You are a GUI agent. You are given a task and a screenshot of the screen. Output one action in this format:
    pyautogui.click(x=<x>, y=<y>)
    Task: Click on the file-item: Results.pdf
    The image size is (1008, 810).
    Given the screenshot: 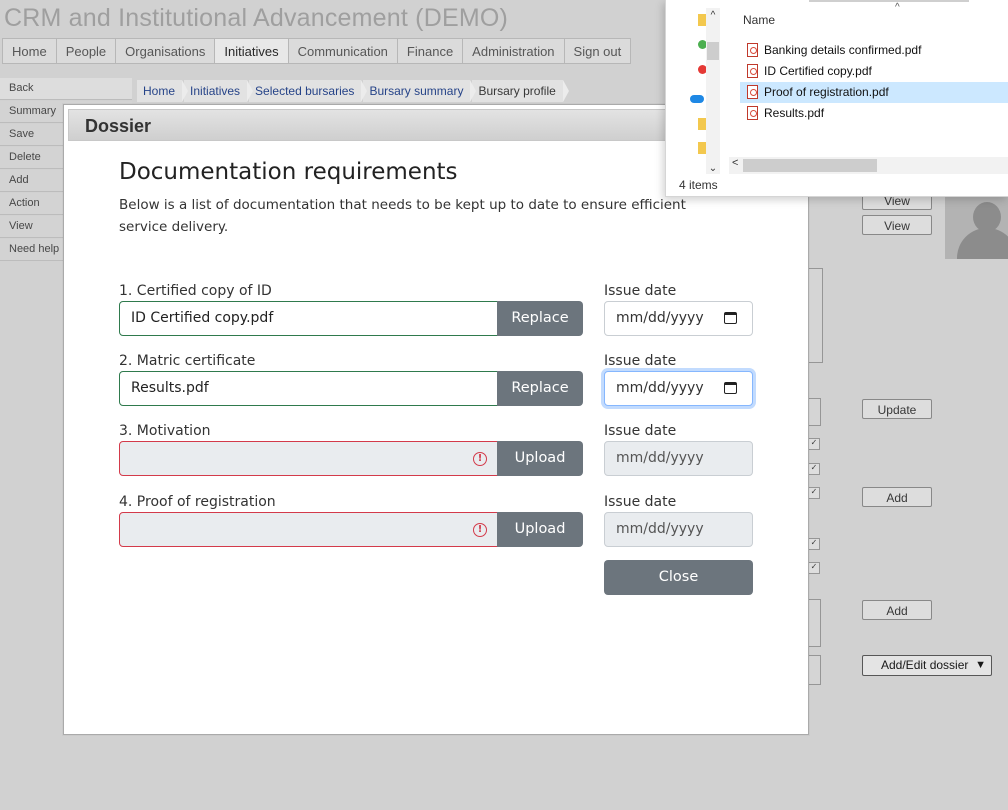 What is the action you would take?
    pyautogui.click(x=874, y=113)
    